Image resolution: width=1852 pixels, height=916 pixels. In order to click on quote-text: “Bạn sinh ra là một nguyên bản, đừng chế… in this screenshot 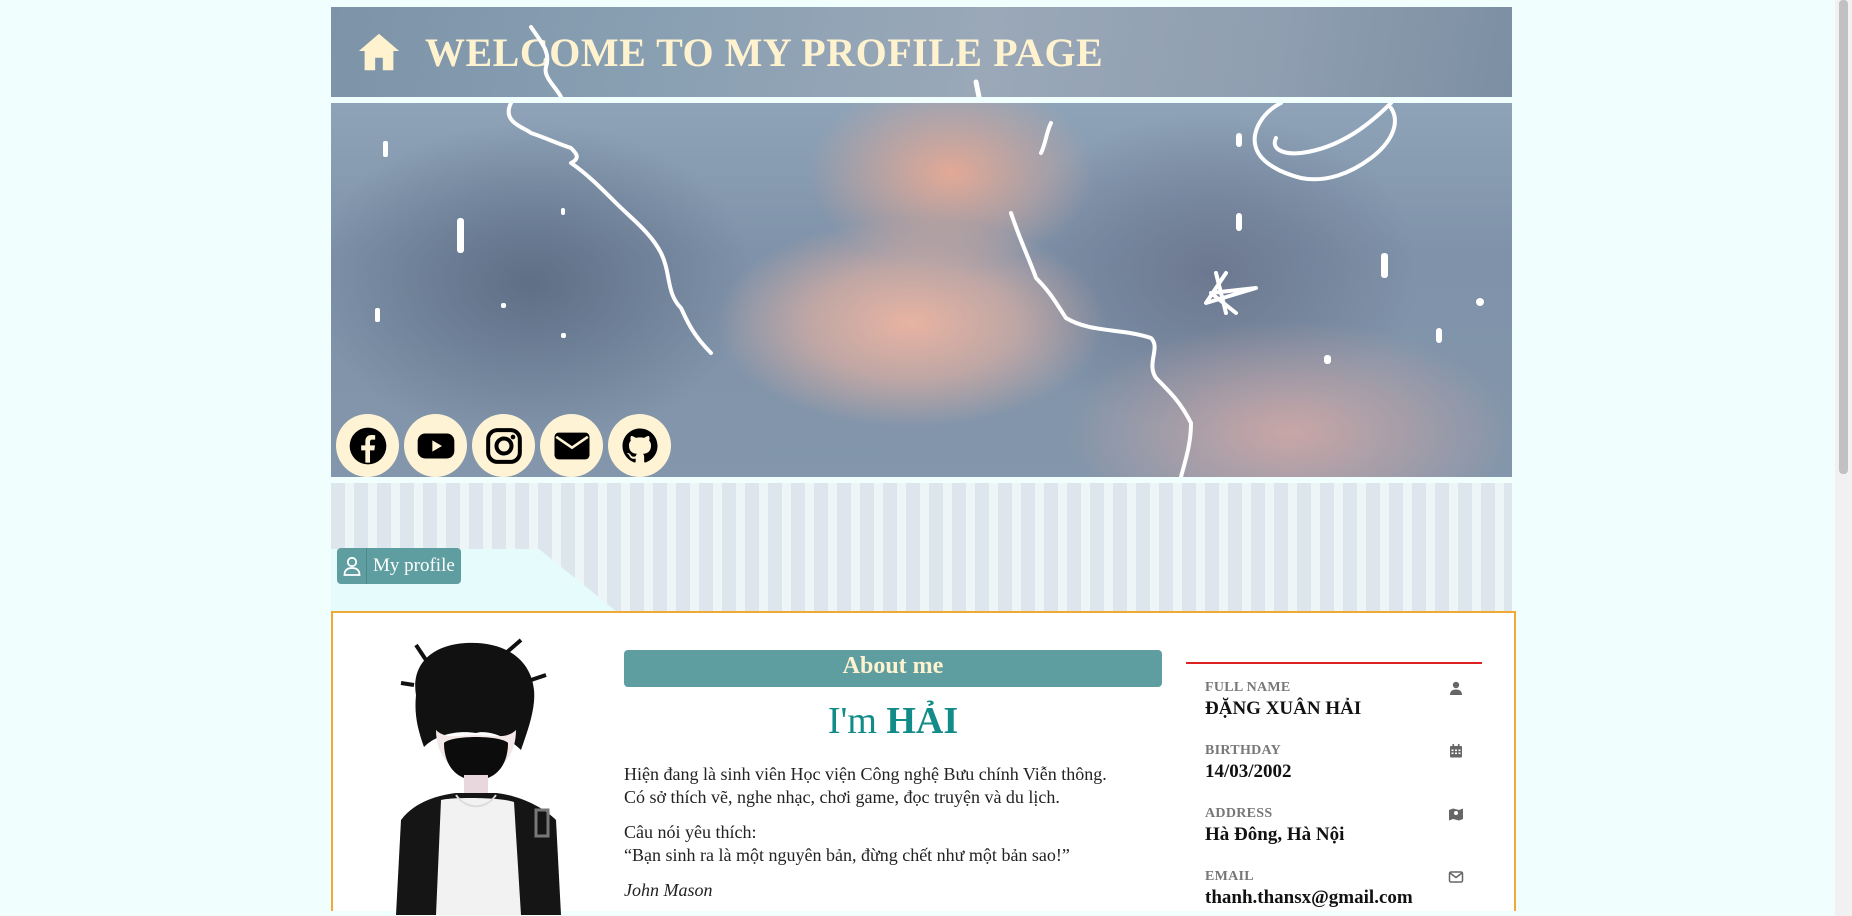, I will do `click(847, 855)`.